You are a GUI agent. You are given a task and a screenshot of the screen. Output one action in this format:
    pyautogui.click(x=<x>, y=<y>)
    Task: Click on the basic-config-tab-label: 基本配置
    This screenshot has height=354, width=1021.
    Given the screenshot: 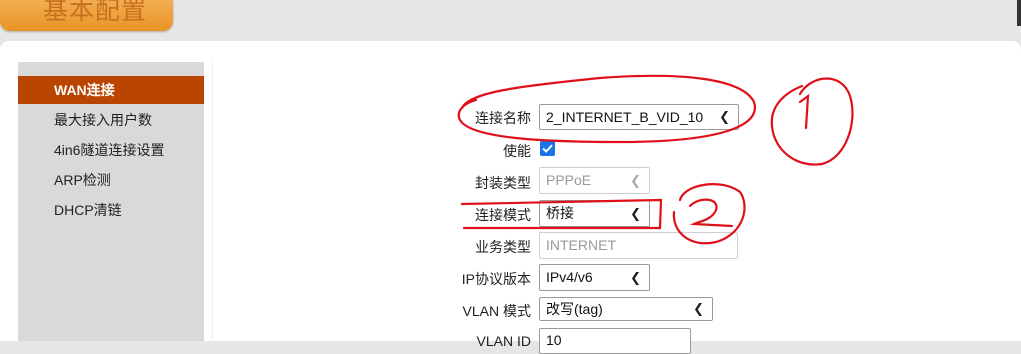 What is the action you would take?
    pyautogui.click(x=95, y=12)
    